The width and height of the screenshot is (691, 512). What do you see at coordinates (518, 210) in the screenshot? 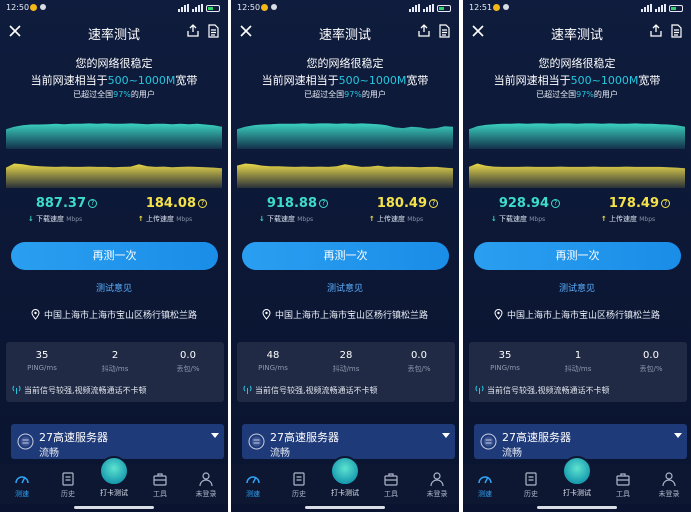
I see `download-metric: 928.94? ↓ 下载速度 Mbps` at bounding box center [518, 210].